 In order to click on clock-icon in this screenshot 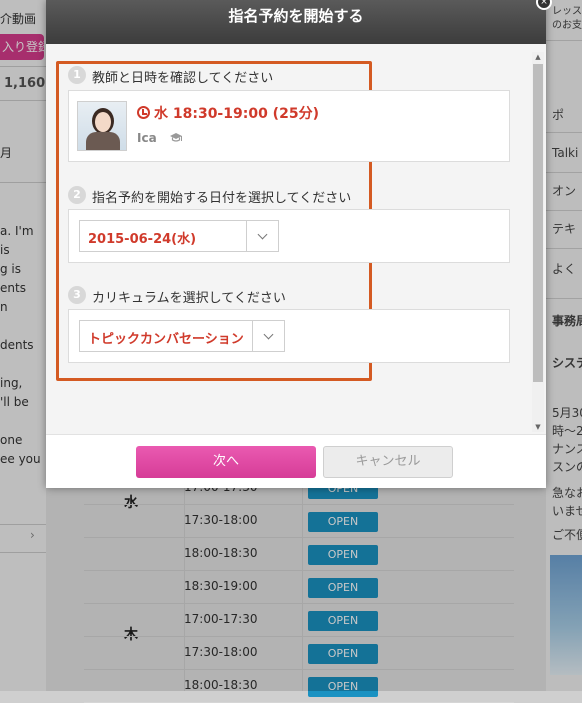, I will do `click(143, 112)`.